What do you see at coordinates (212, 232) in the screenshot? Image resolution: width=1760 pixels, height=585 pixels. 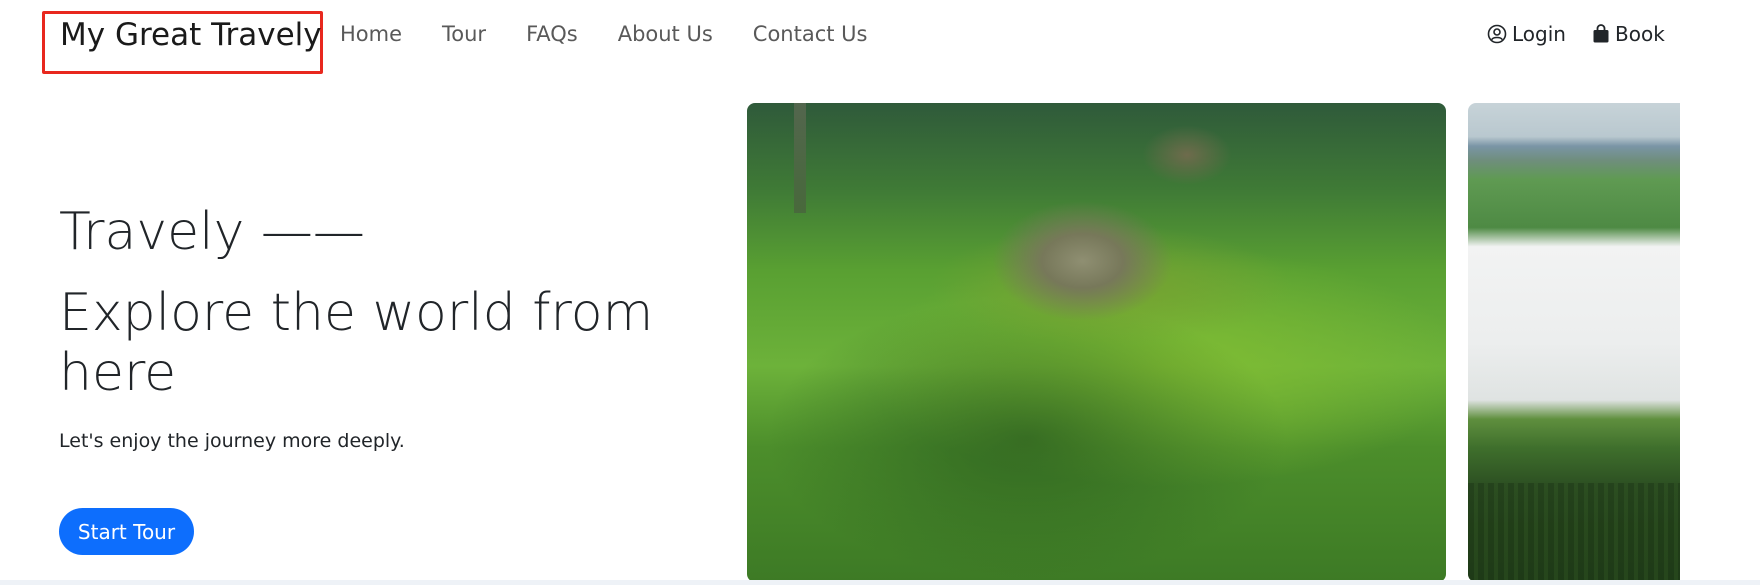 I see `hero-title: Travely ——` at bounding box center [212, 232].